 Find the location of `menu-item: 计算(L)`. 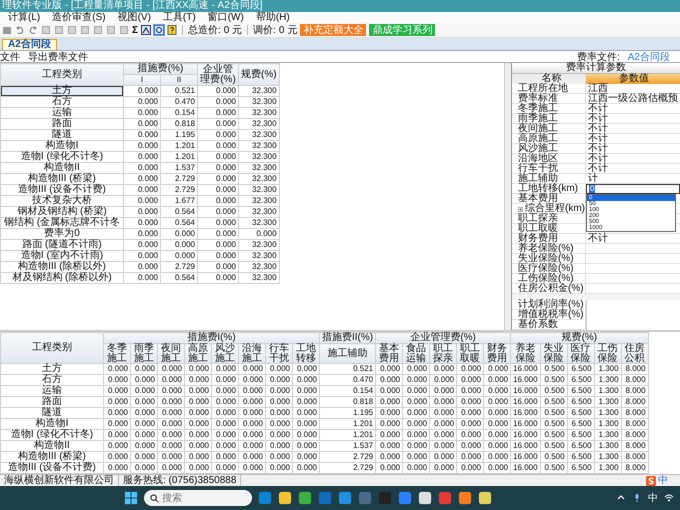

menu-item: 计算(L) is located at coordinates (24, 17).